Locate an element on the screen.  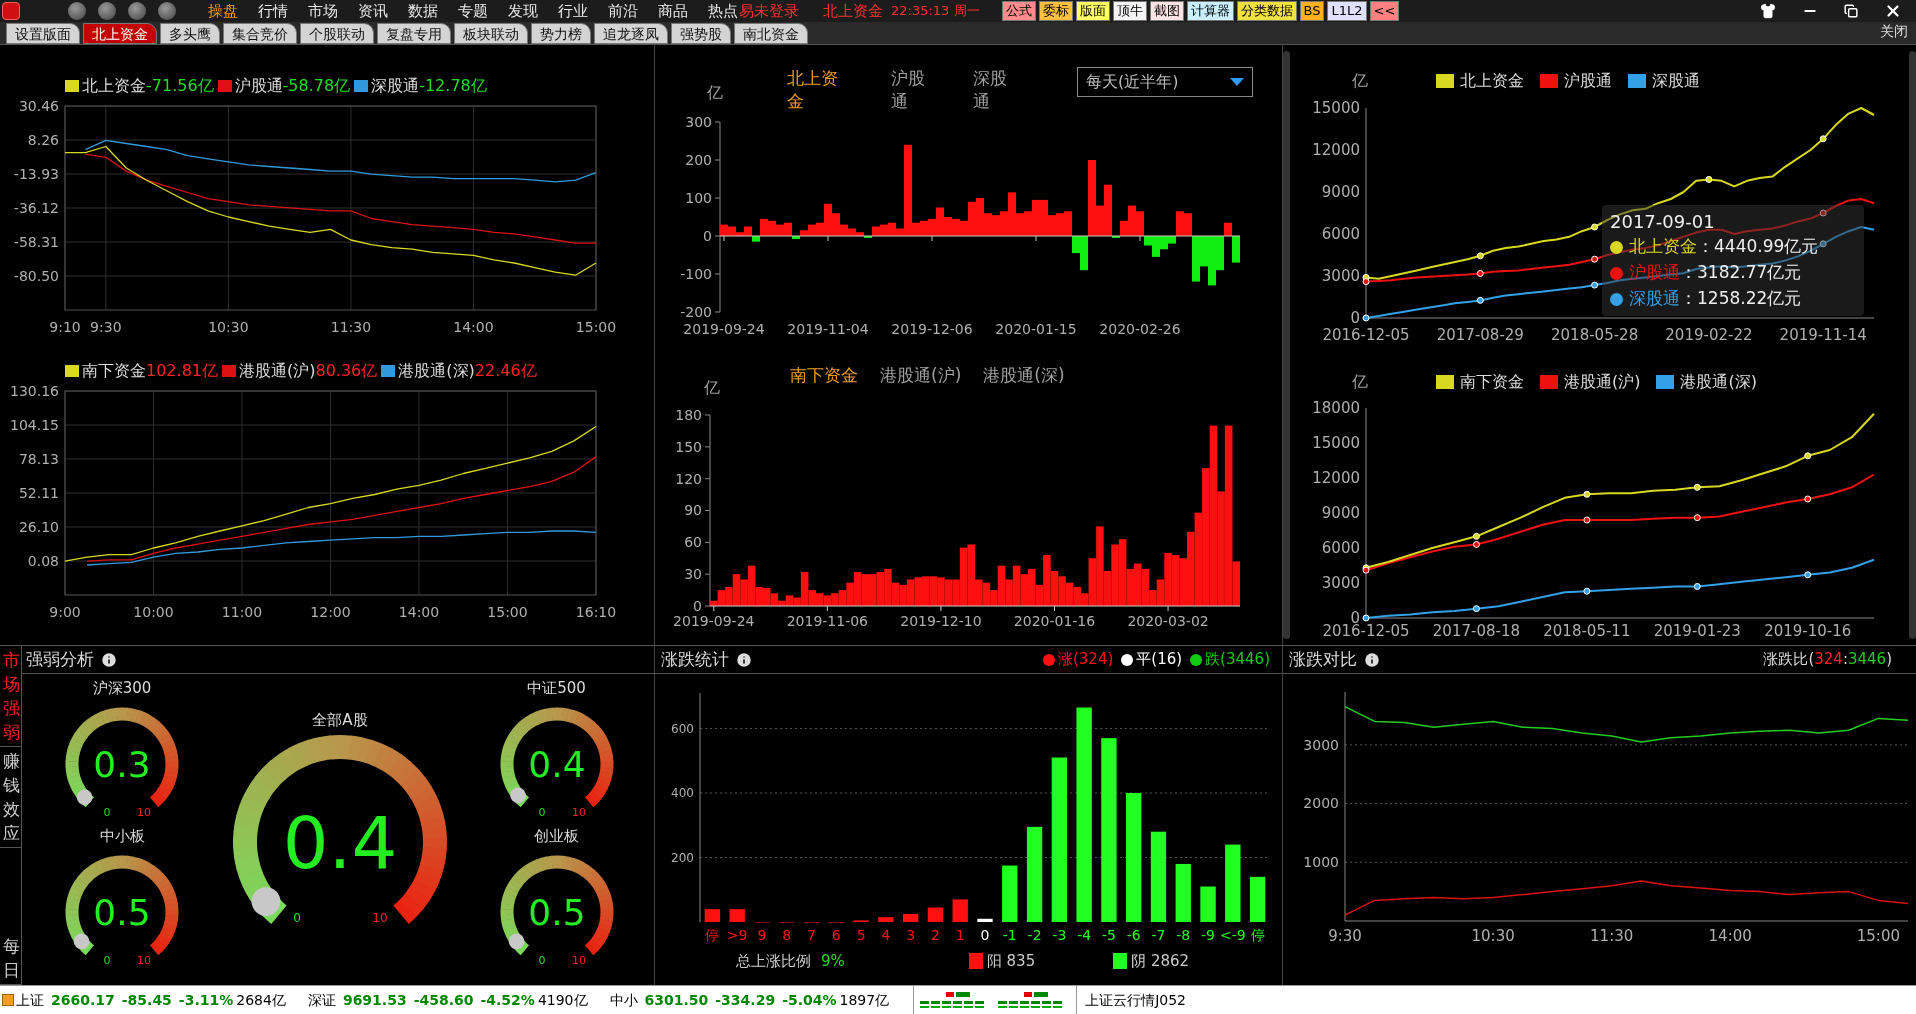
legend-label: 北上资金-71.56亿 is located at coordinates (148, 86).